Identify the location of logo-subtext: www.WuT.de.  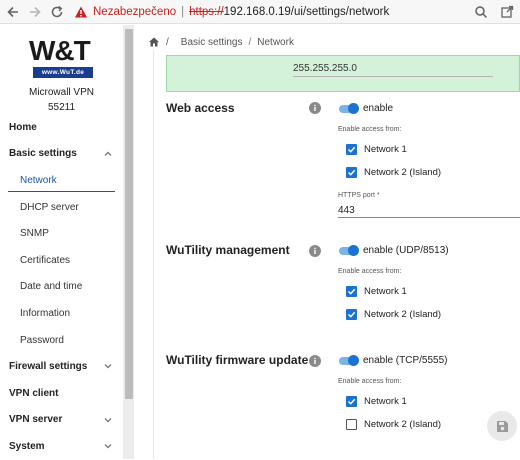
(63, 72).